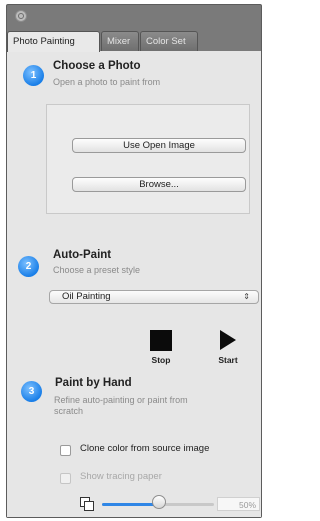 This screenshot has width=320, height=521. I want to click on clone-color-label: Clone color from source image, so click(145, 448).